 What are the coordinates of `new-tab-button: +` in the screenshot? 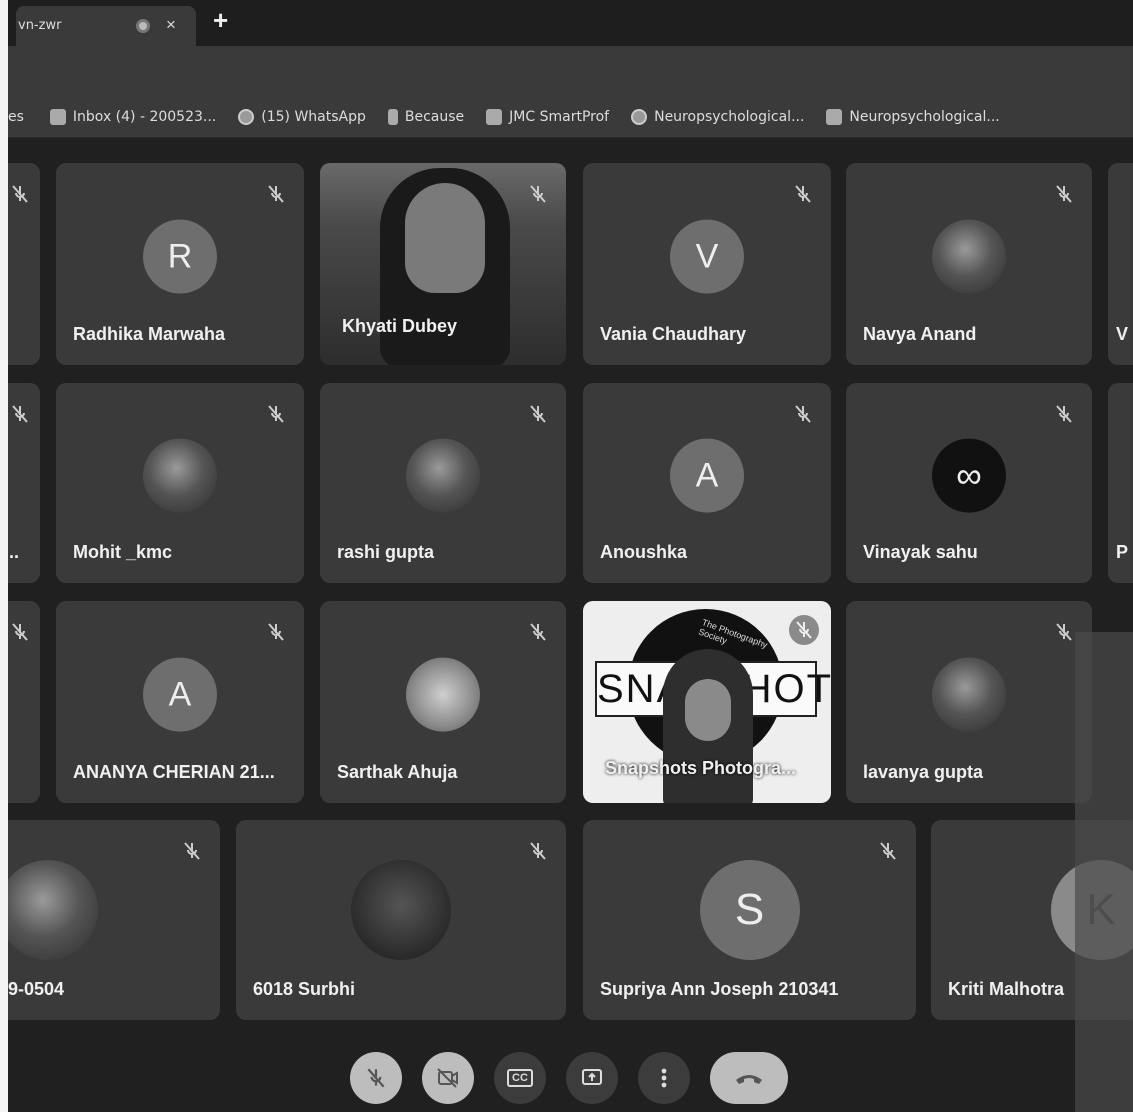 It's located at (220, 20).